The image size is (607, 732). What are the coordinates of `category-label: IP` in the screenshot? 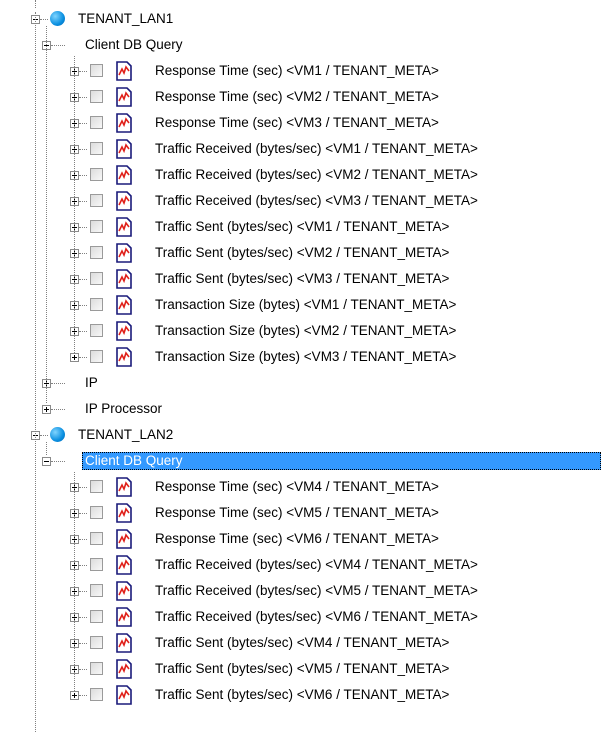 It's located at (91, 383).